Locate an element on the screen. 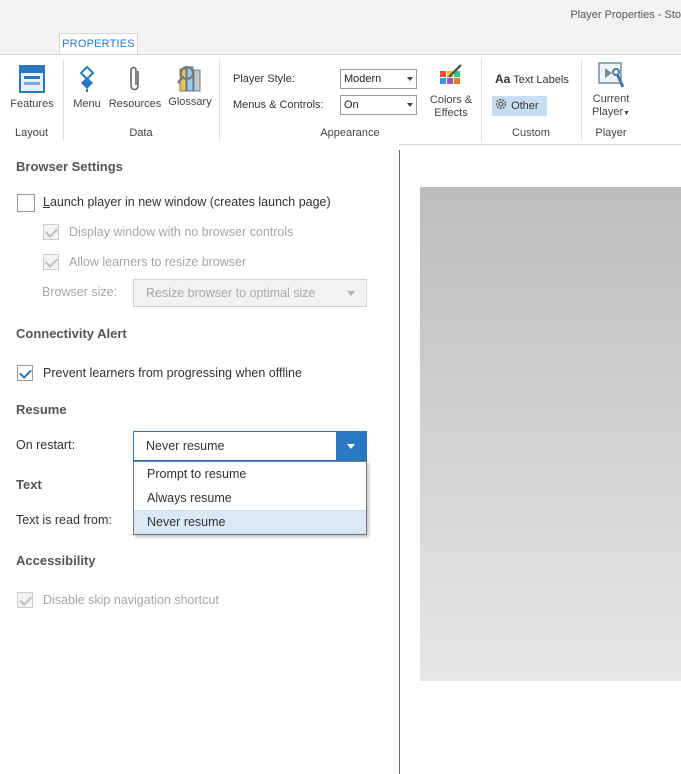 This screenshot has height=774, width=681. glossary-label: Glossary is located at coordinates (190, 102).